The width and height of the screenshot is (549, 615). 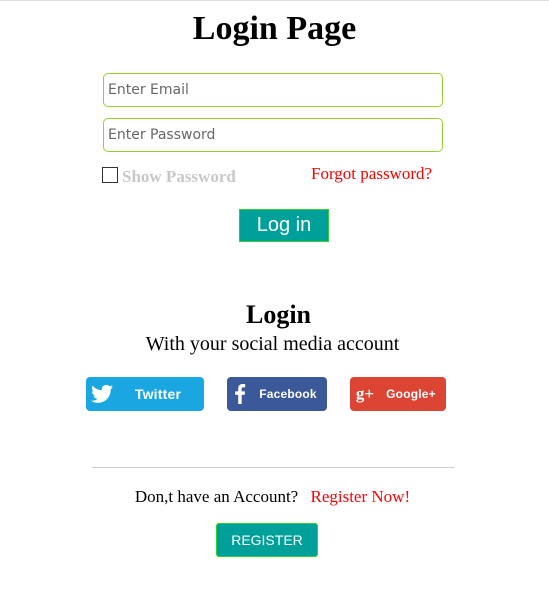 I want to click on twitter-bird-icon, so click(x=102, y=394).